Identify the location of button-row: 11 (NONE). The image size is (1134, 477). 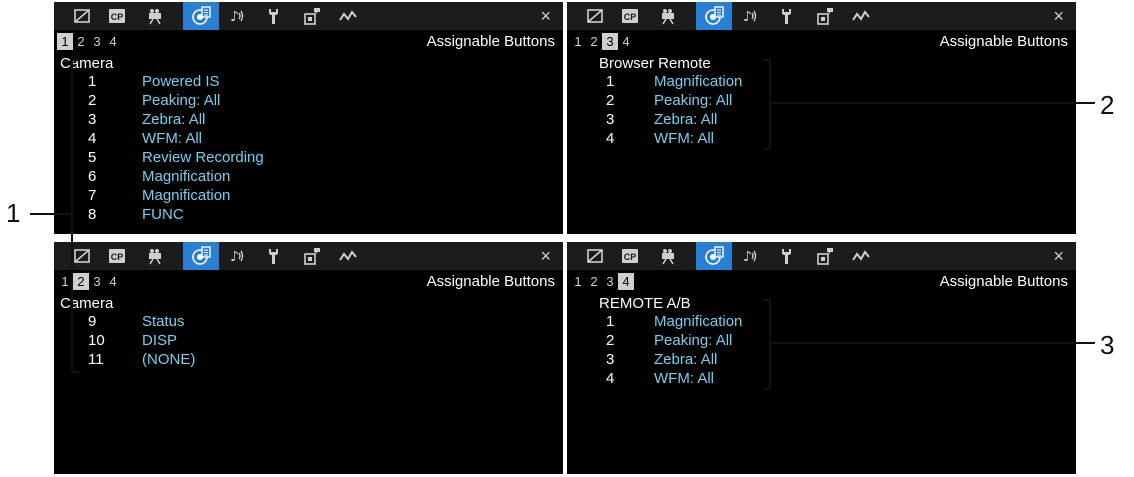
(238, 359).